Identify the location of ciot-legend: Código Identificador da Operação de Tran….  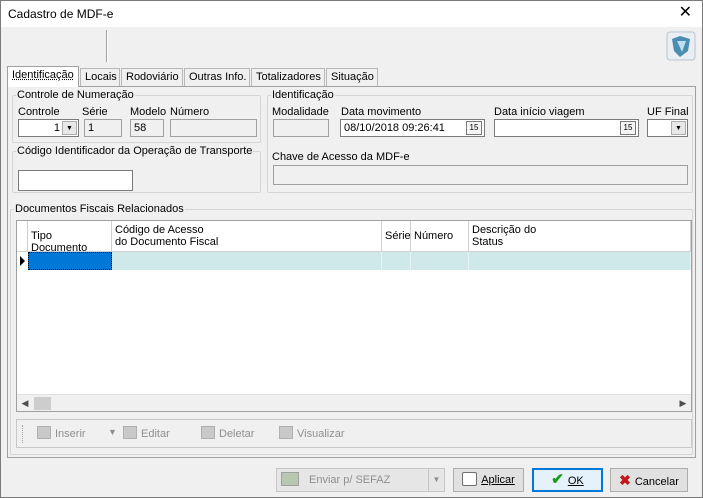
(135, 151).